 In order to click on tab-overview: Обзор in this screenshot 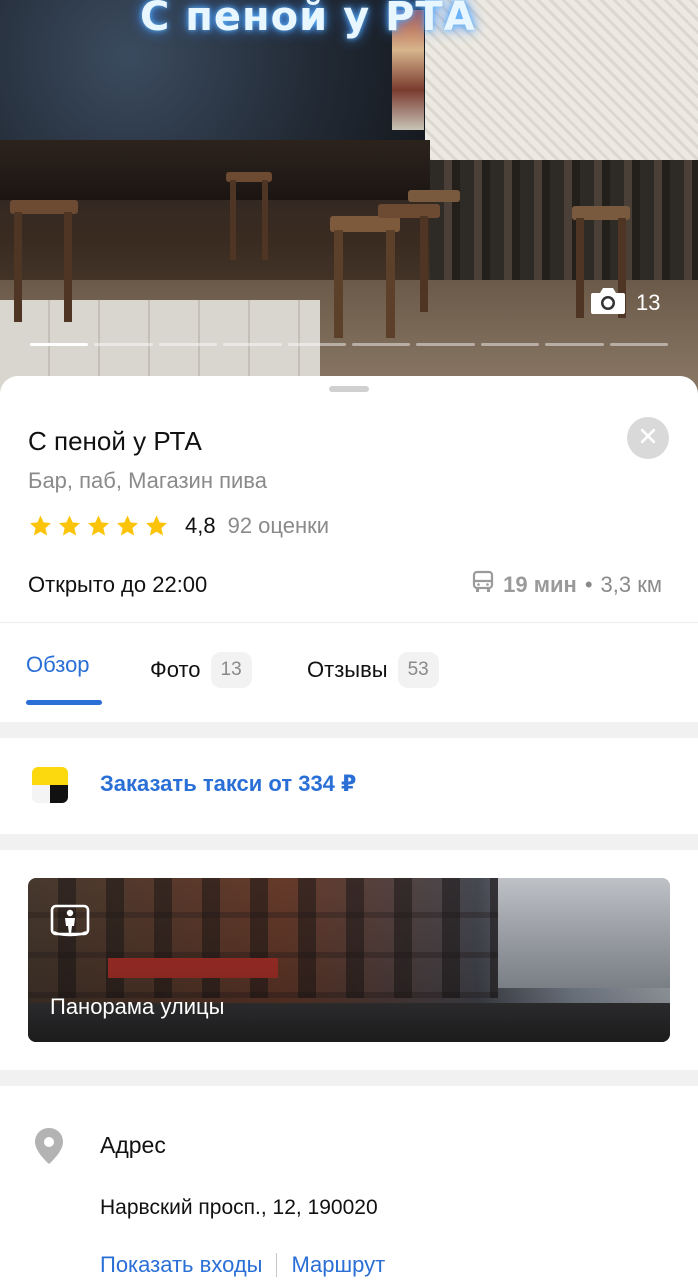, I will do `click(58, 665)`.